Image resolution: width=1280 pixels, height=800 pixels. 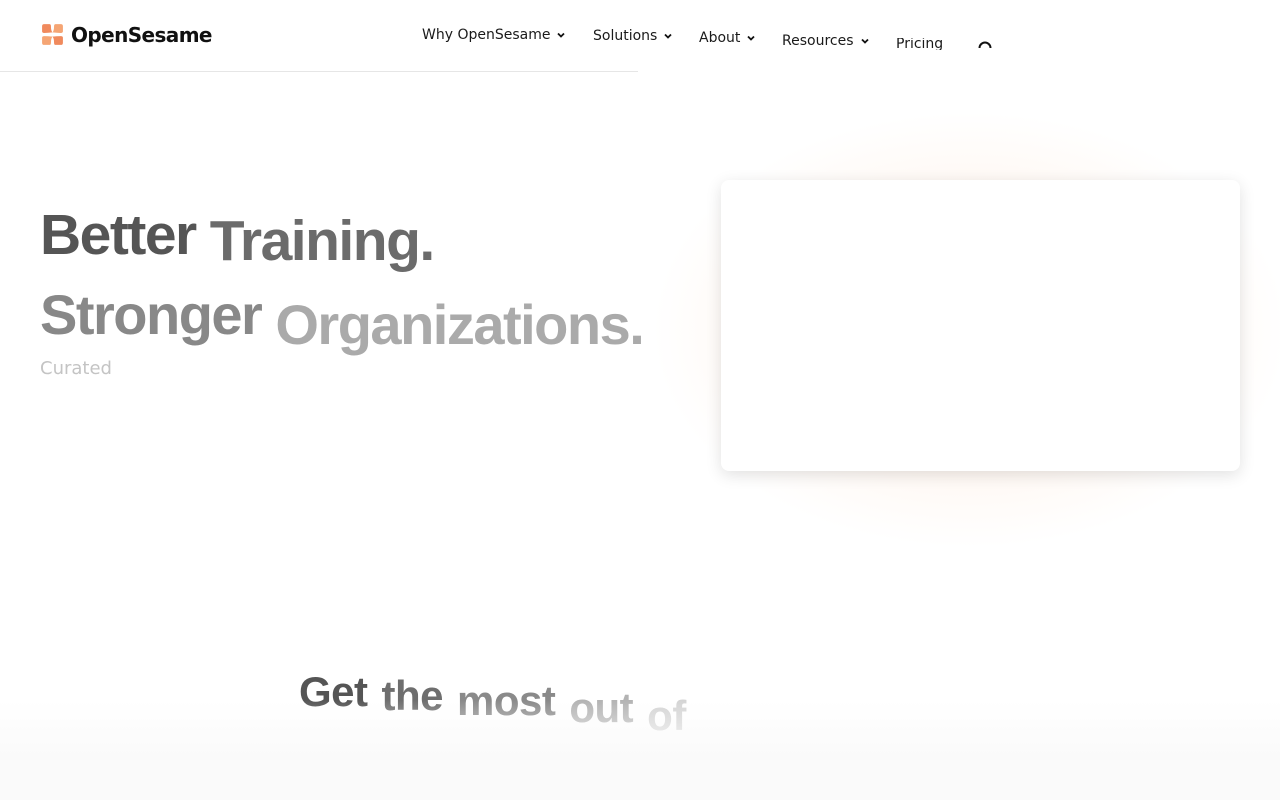 What do you see at coordinates (818, 41) in the screenshot?
I see `nav-label: Resources` at bounding box center [818, 41].